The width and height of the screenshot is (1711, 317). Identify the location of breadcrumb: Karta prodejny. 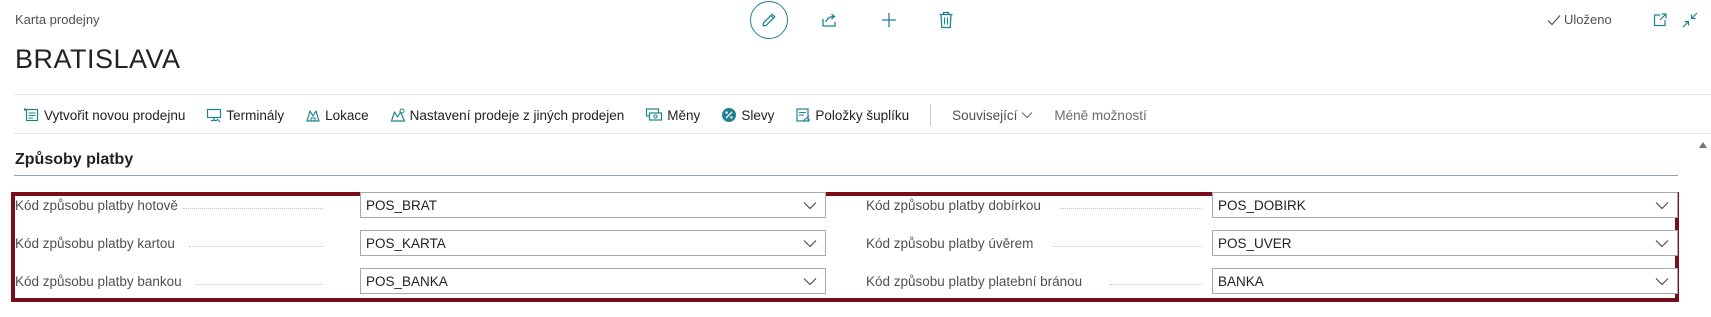
(57, 19).